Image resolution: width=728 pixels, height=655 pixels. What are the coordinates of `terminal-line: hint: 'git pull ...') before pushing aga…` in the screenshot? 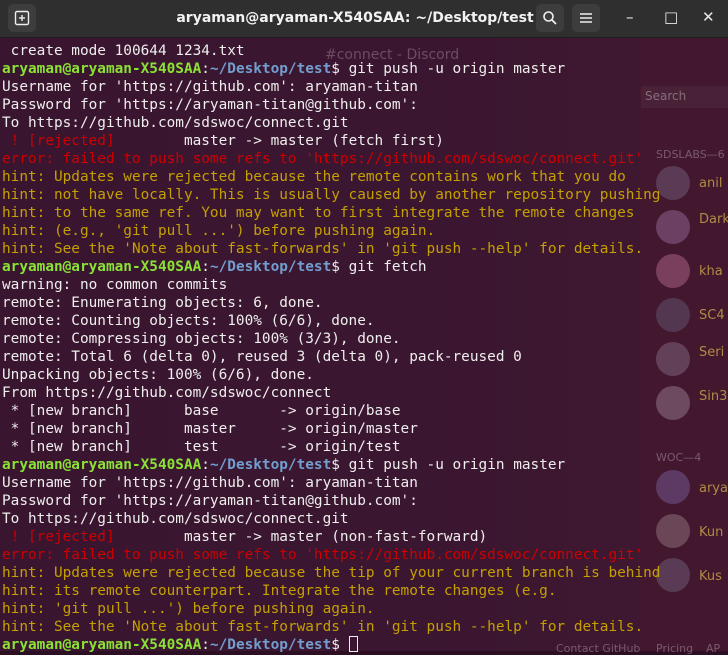 It's located at (365, 609).